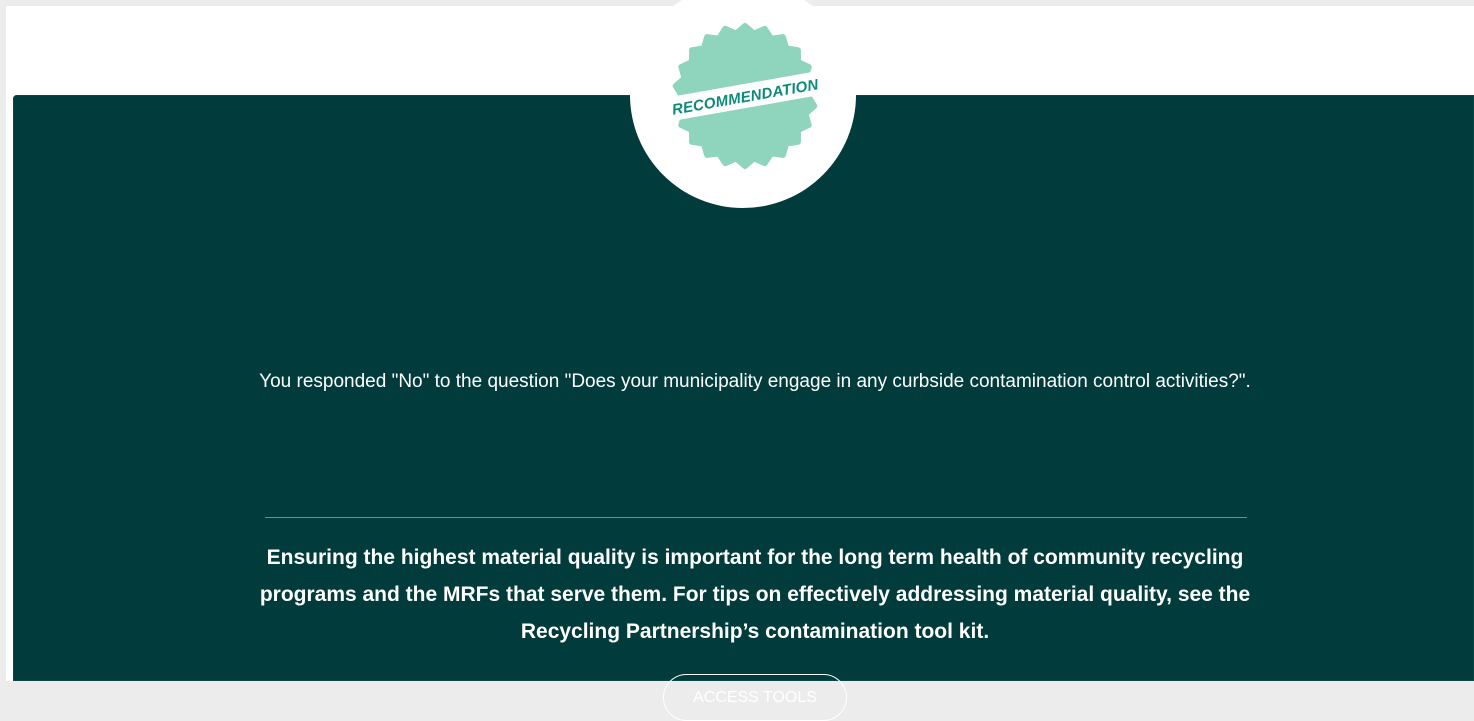 The image size is (1474, 721). What do you see at coordinates (755, 697) in the screenshot?
I see `access-tools-button: ACCESS TOOLS` at bounding box center [755, 697].